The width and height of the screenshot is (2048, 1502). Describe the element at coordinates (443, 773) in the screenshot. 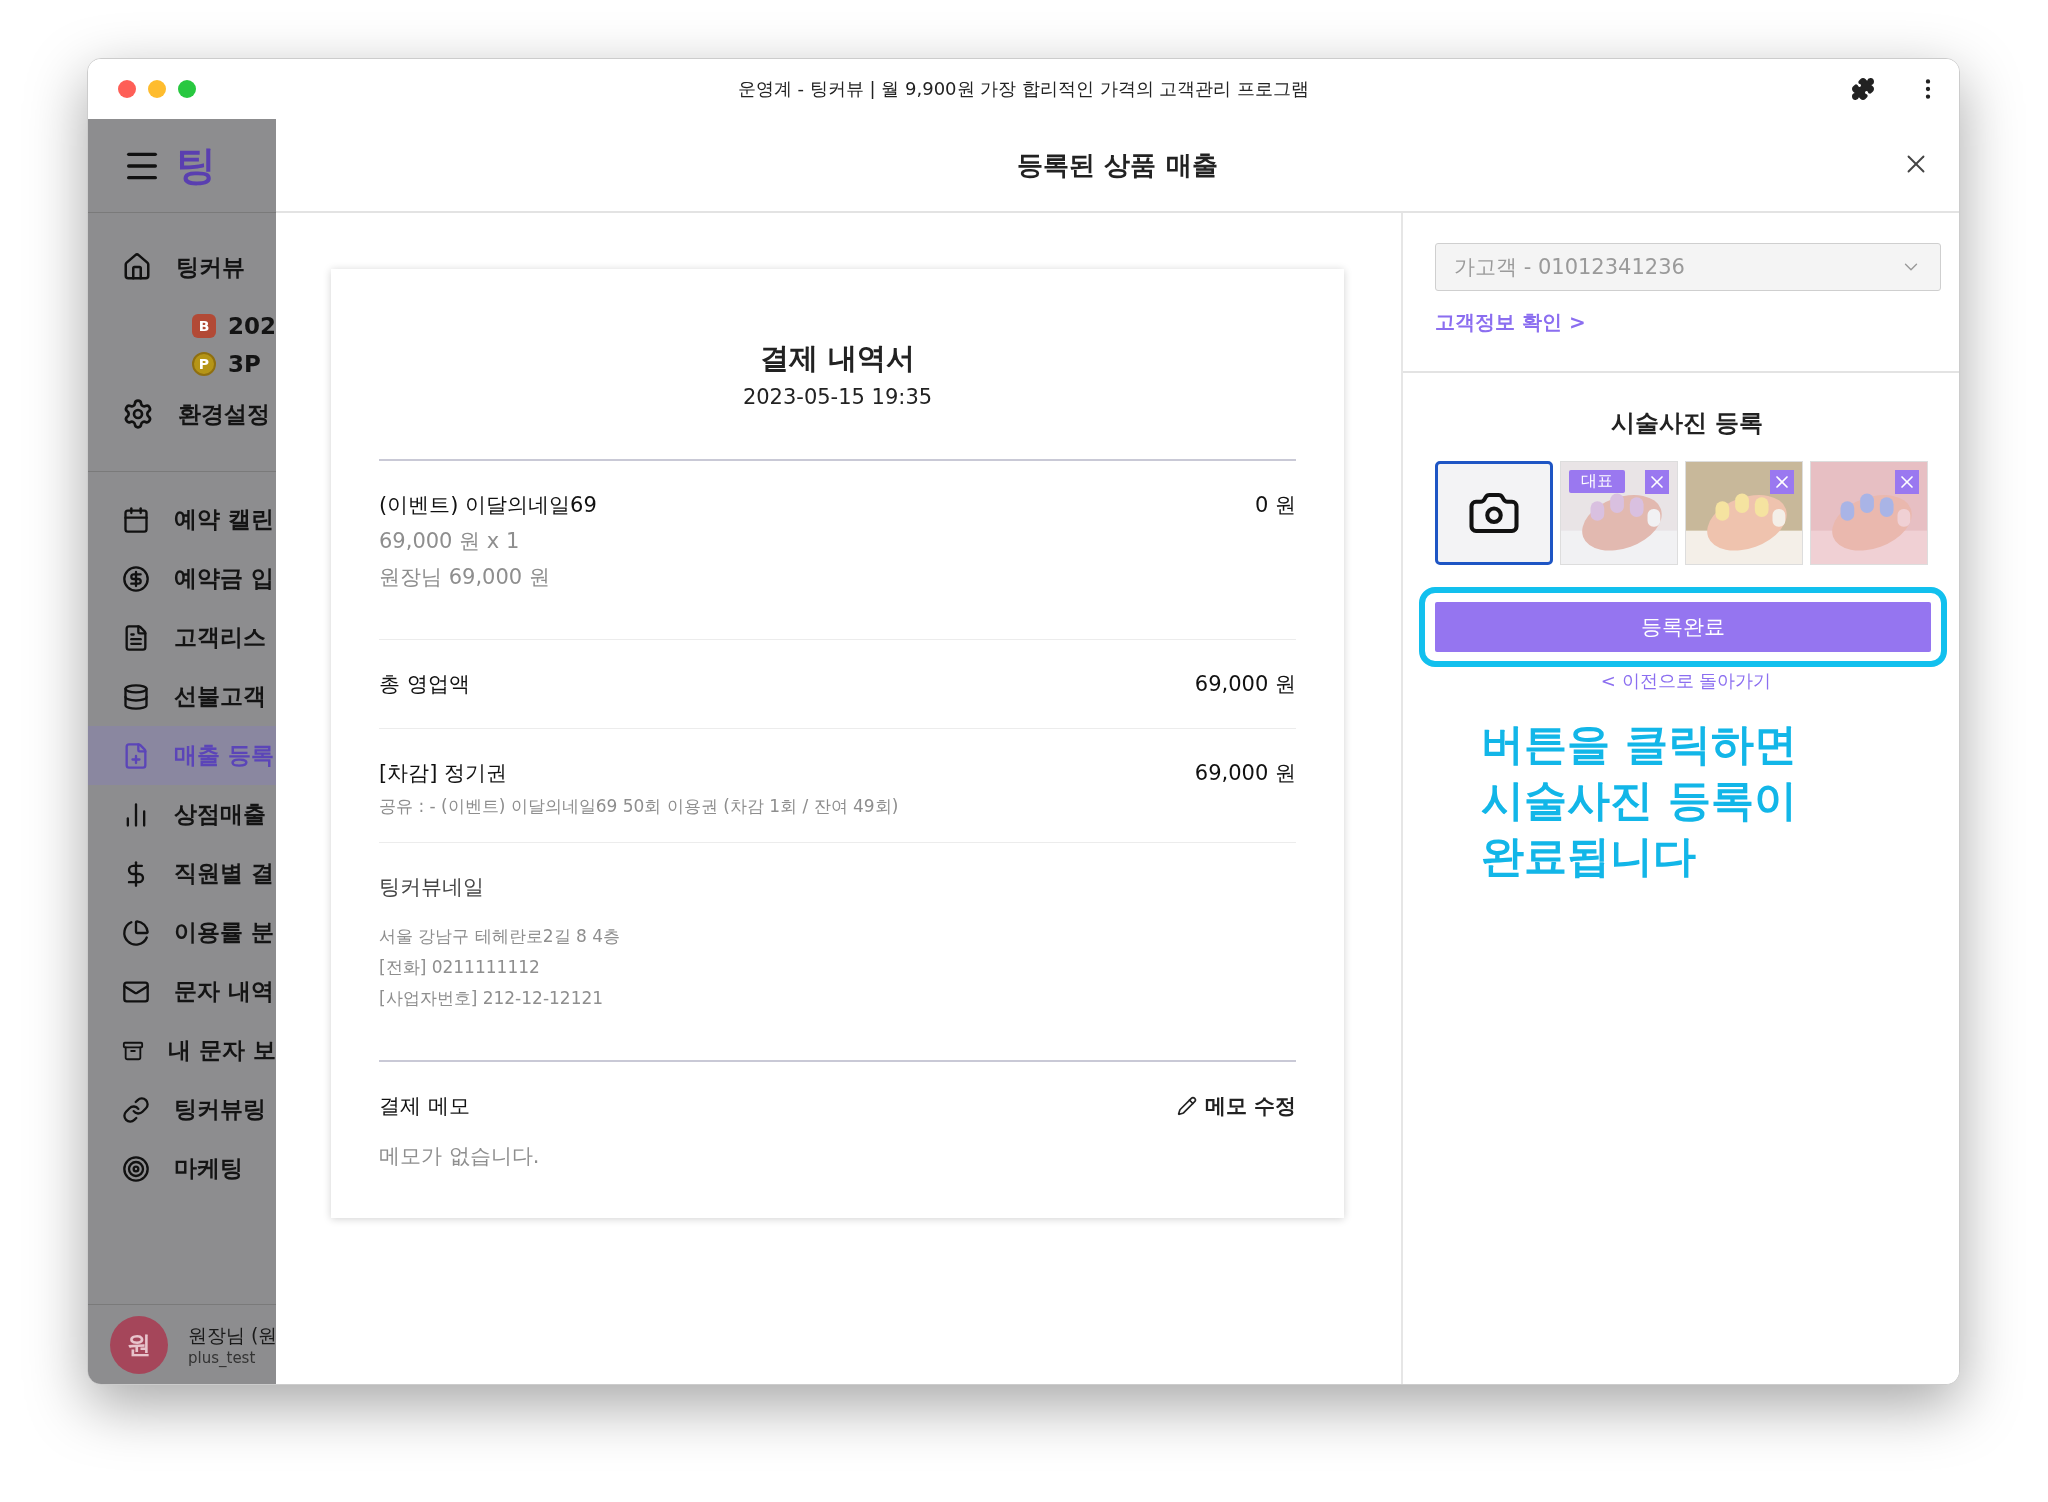

I see `deduction-label: [차감] 정기권` at that location.